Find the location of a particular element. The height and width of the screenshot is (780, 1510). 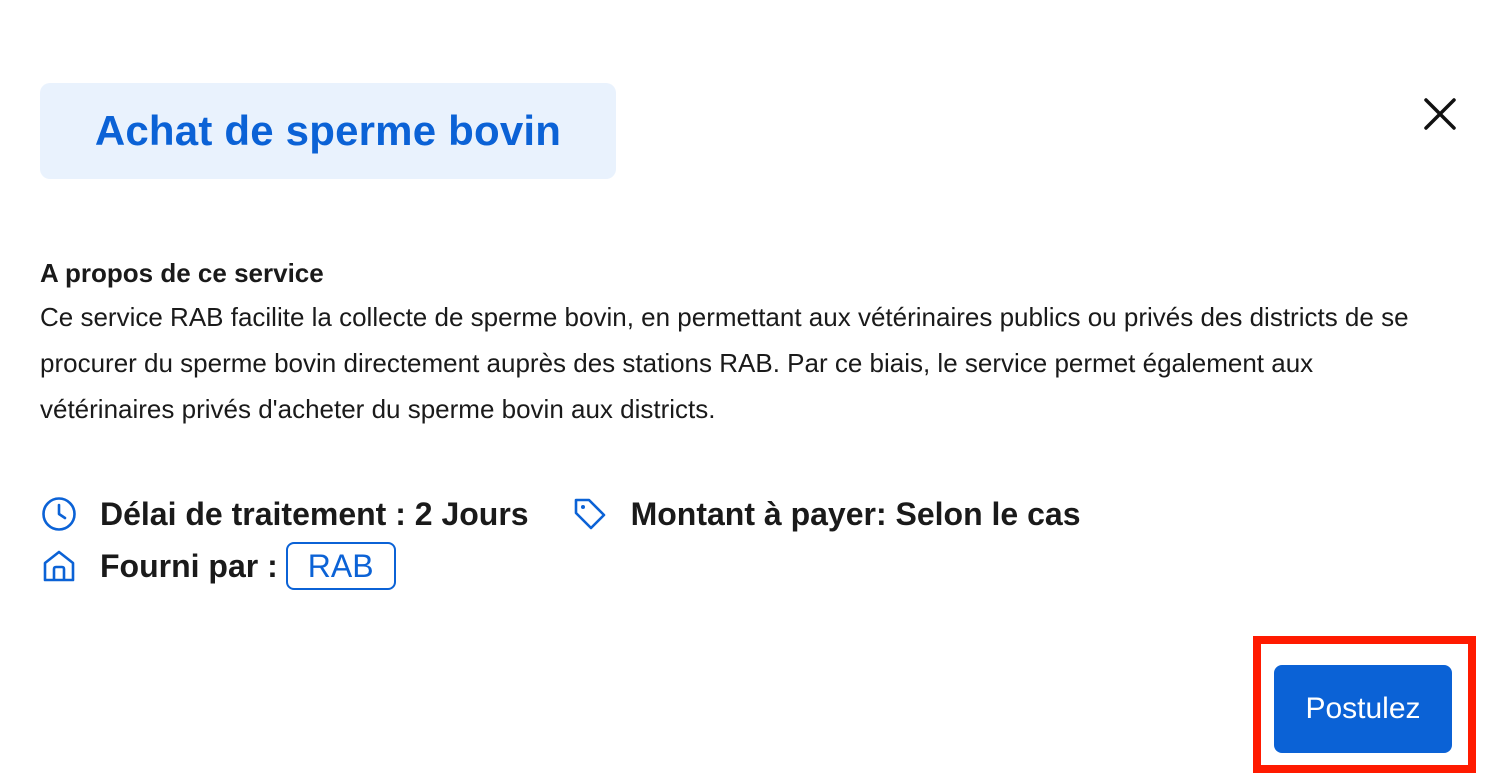

tag-icon is located at coordinates (590, 514).